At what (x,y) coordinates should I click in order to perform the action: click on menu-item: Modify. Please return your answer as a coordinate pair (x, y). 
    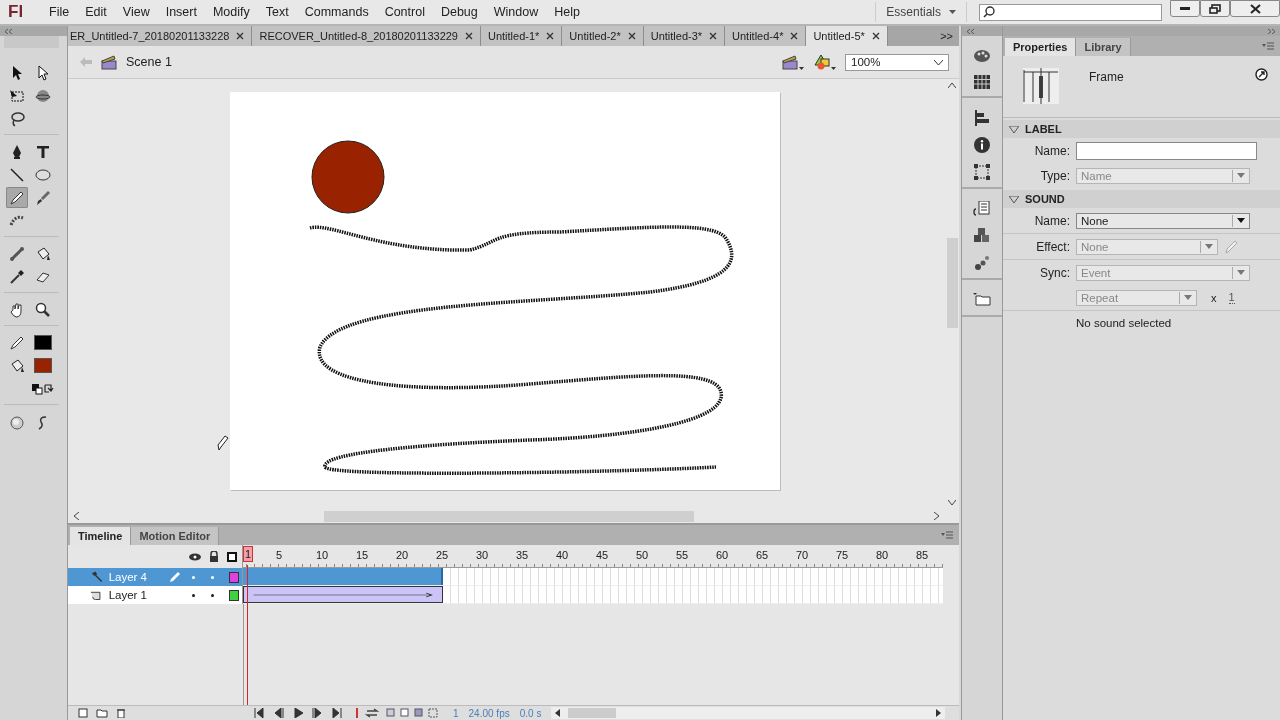
    Looking at the image, I should click on (231, 12).